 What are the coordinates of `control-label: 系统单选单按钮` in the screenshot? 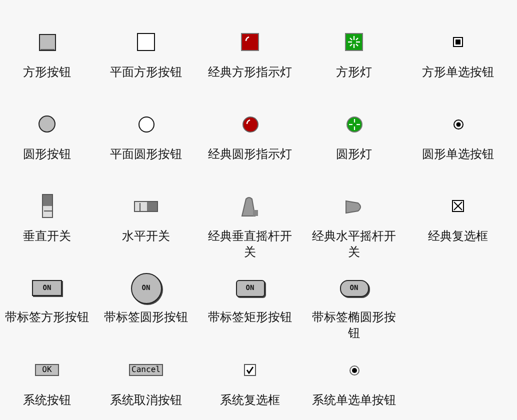 It's located at (354, 400).